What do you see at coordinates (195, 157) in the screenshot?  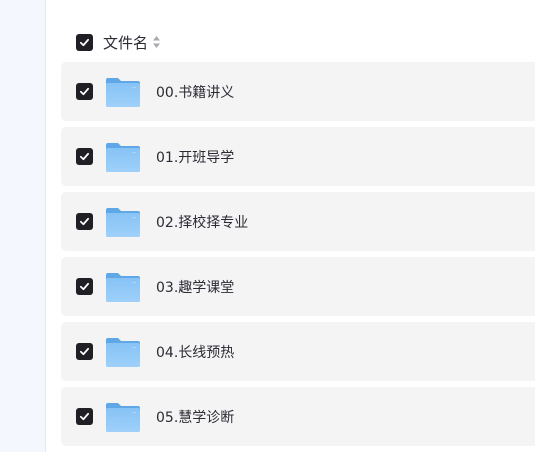 I see `file-row-name: 01.开班导学` at bounding box center [195, 157].